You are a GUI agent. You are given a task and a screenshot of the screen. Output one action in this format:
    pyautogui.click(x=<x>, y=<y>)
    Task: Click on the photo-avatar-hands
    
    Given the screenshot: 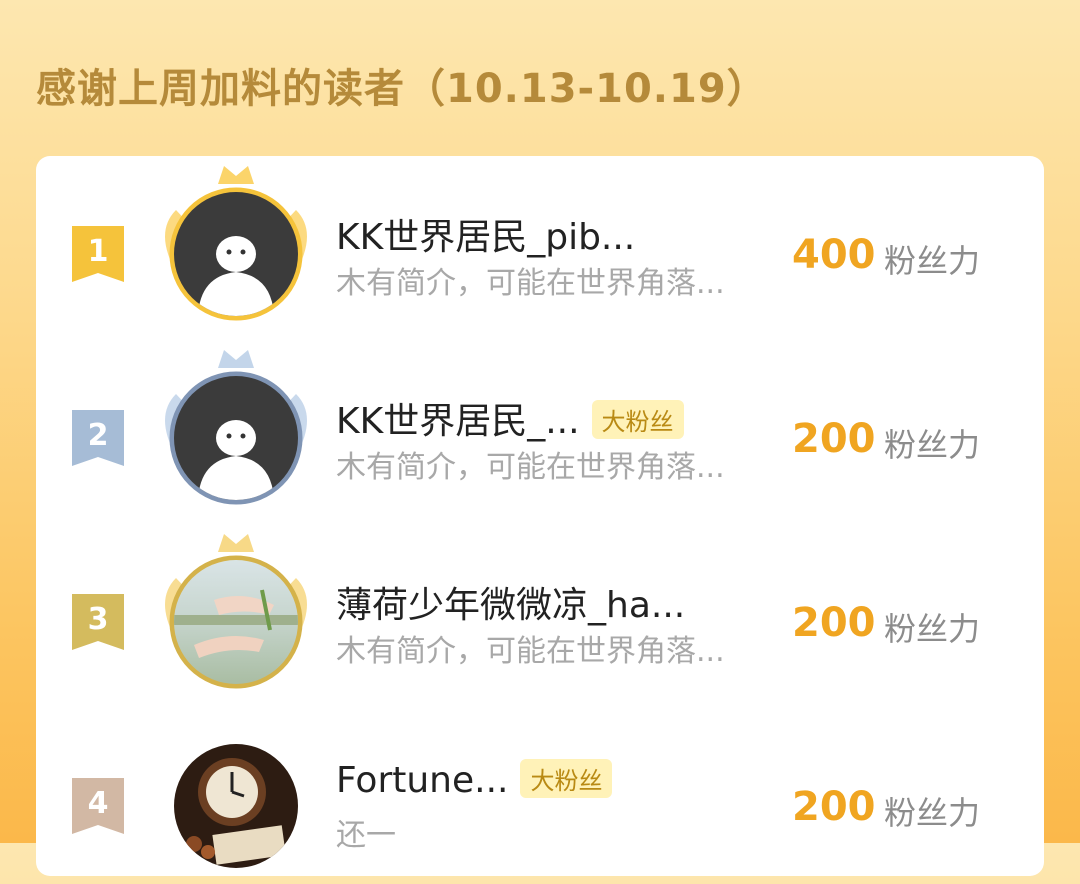 What is the action you would take?
    pyautogui.click(x=236, y=622)
    